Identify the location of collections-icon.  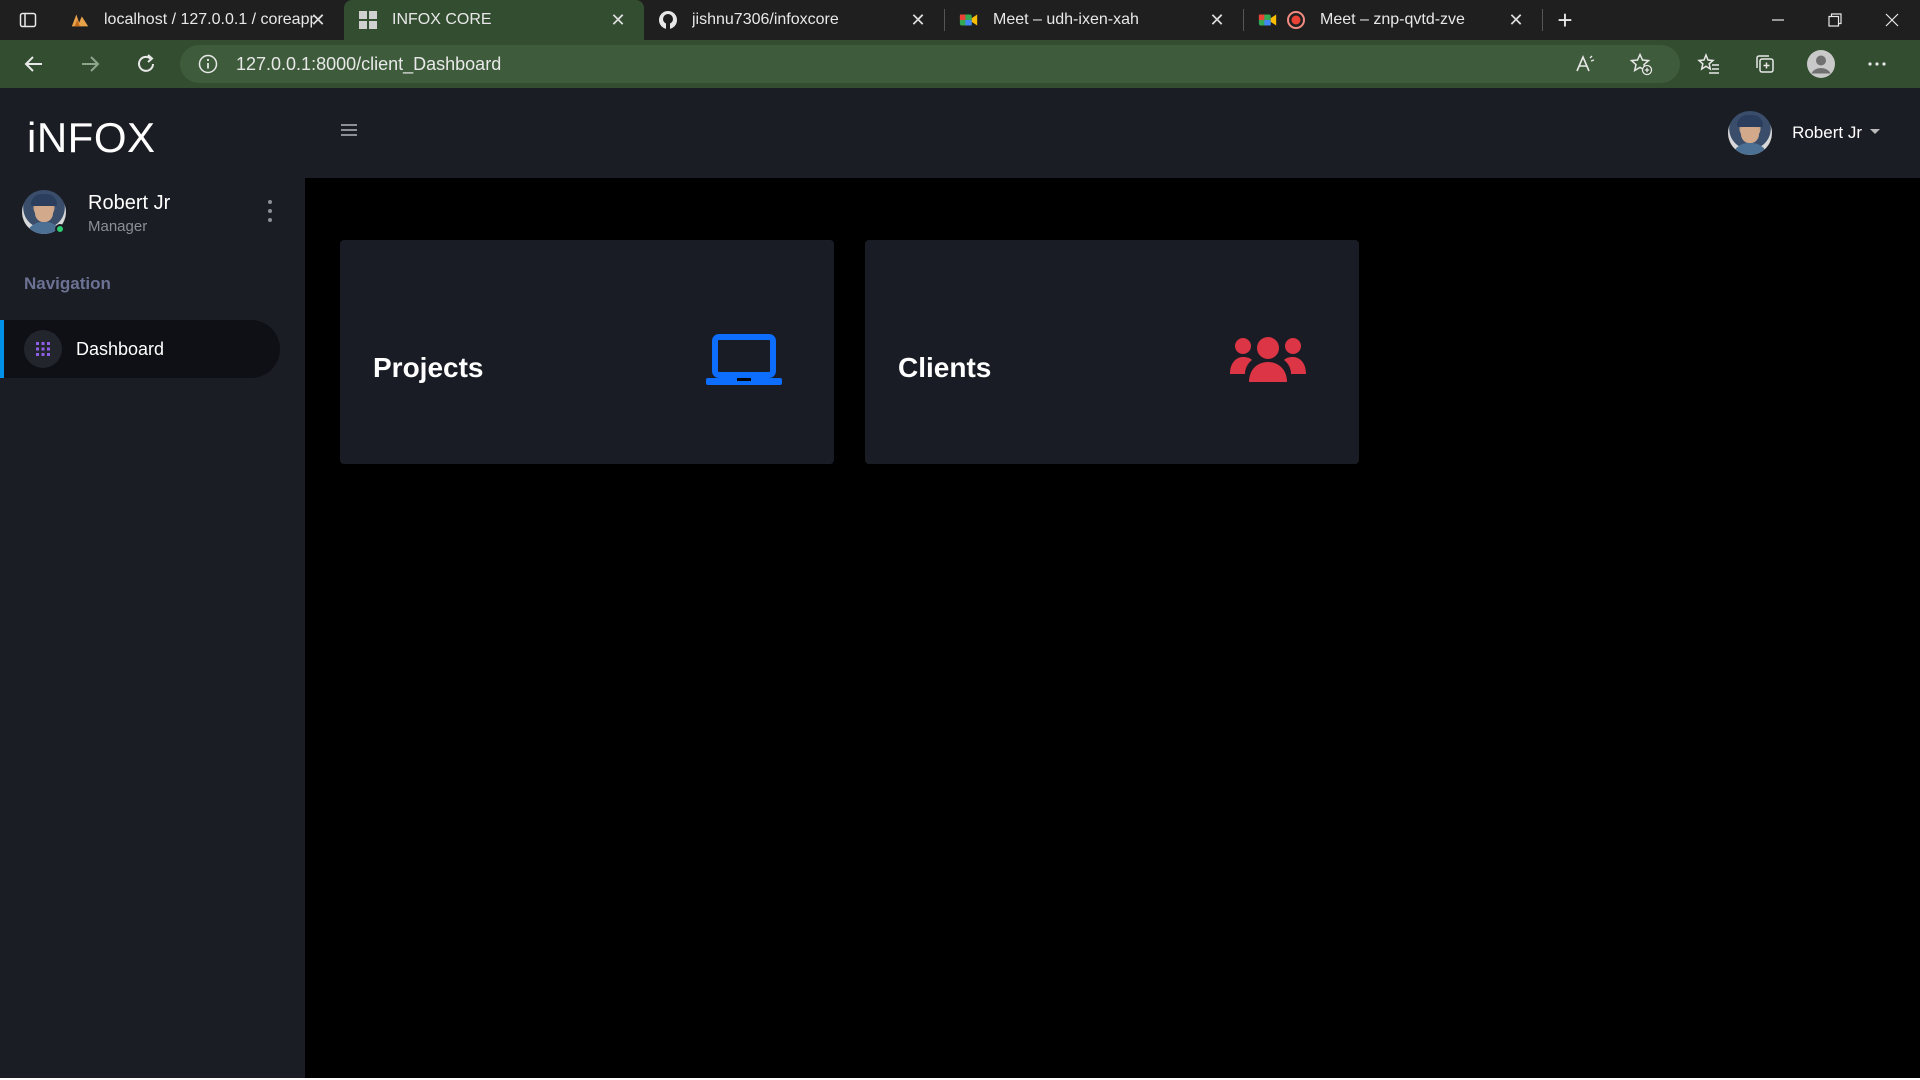
(1765, 64).